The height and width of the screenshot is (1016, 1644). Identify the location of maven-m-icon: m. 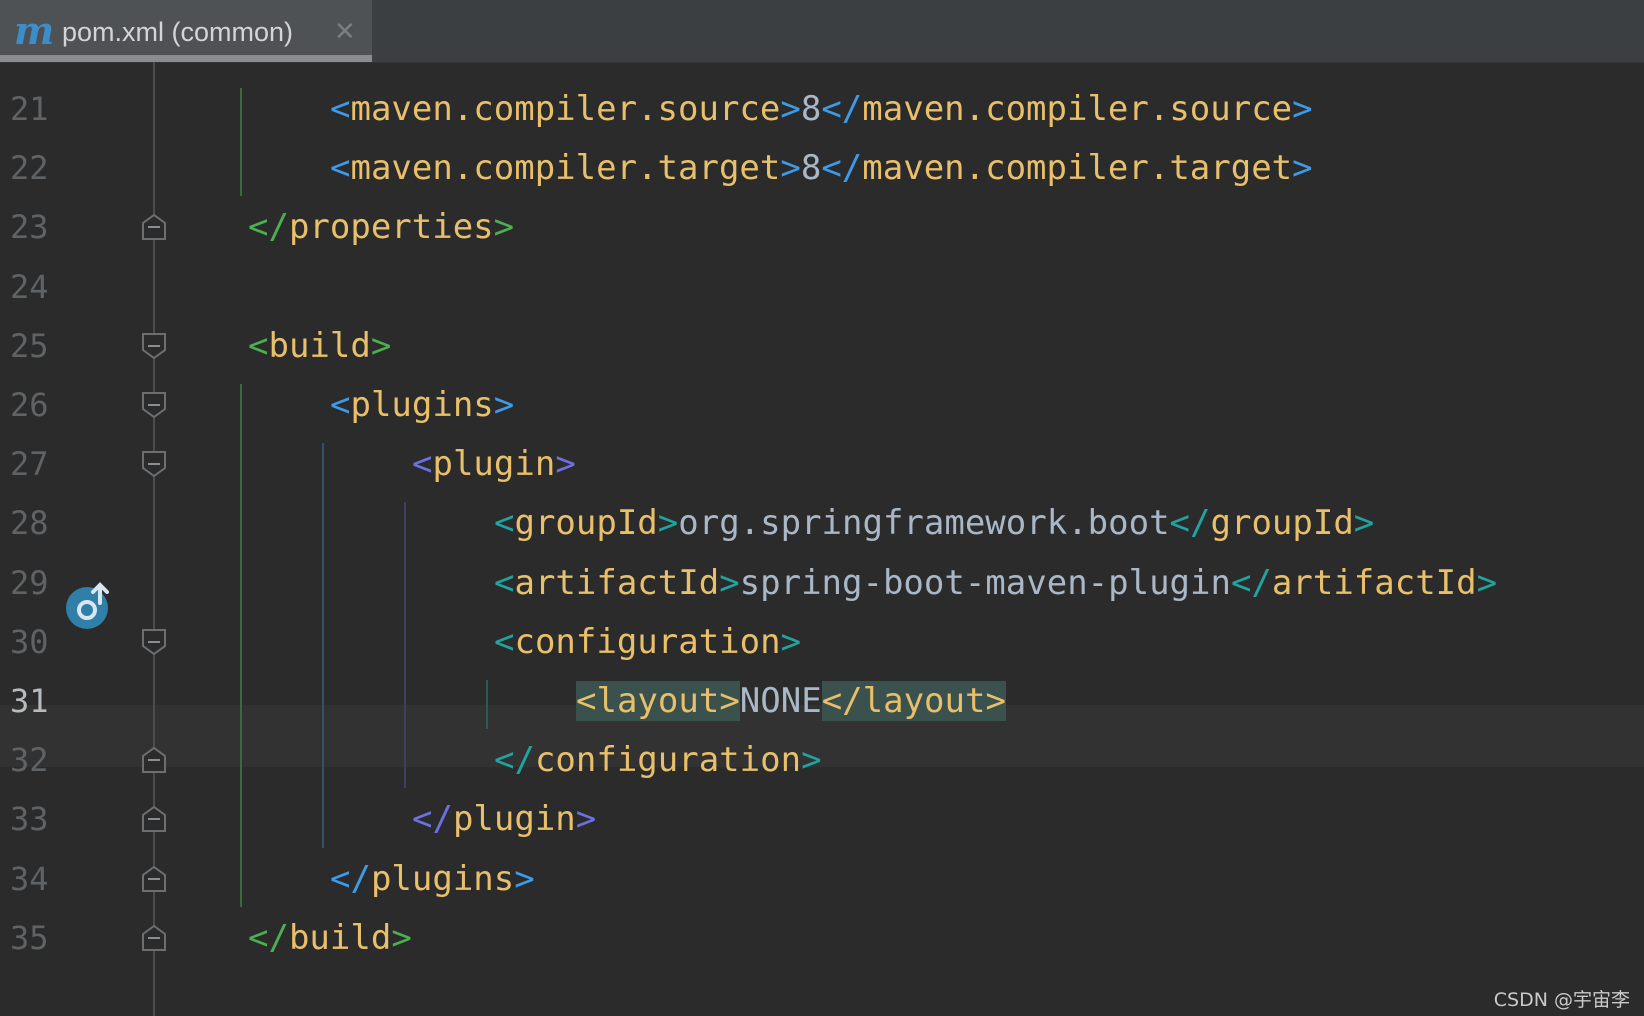
(34, 30).